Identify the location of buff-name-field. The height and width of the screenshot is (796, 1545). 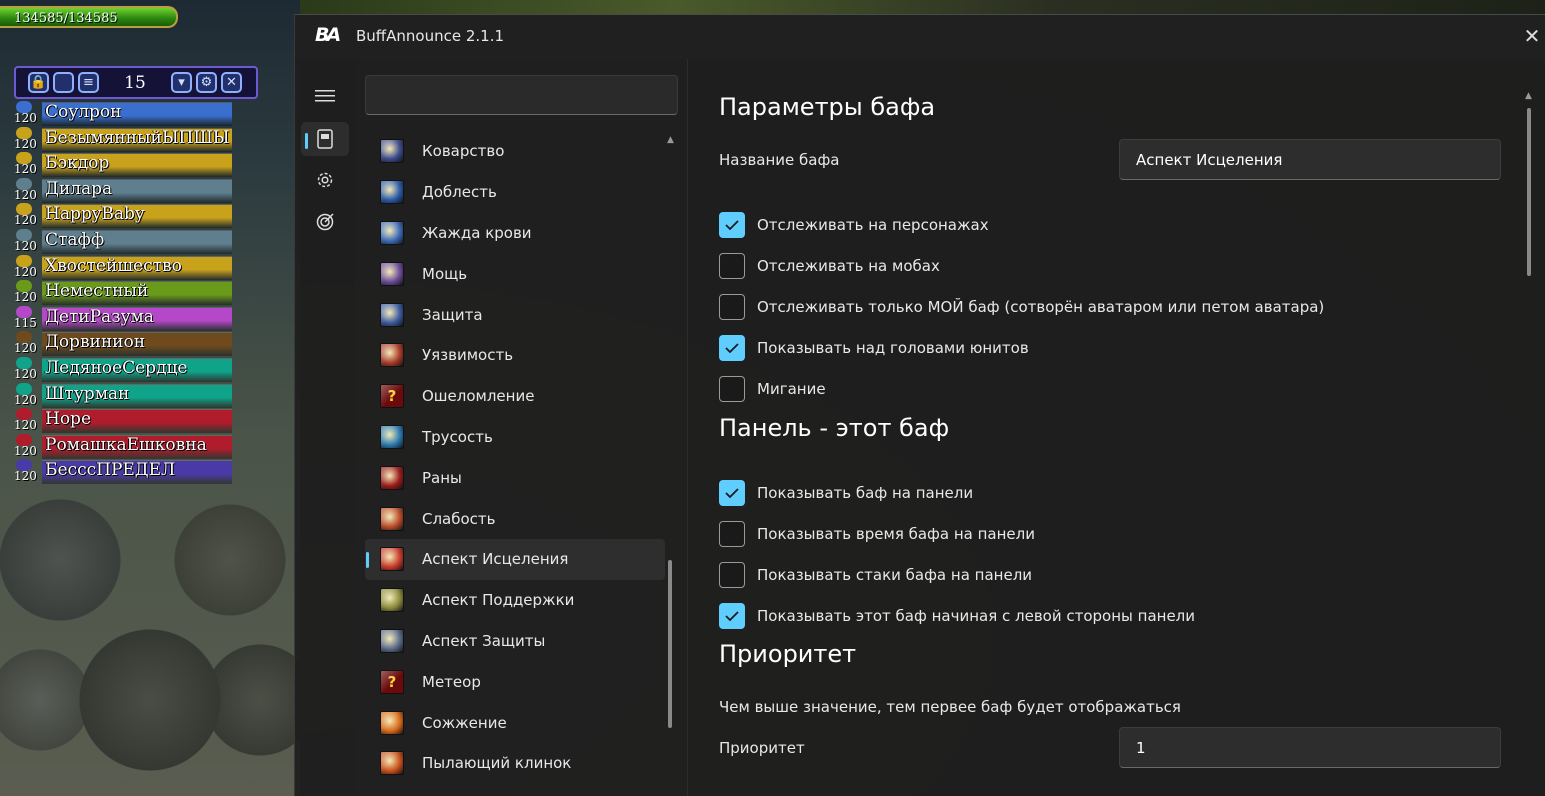
(1310, 159).